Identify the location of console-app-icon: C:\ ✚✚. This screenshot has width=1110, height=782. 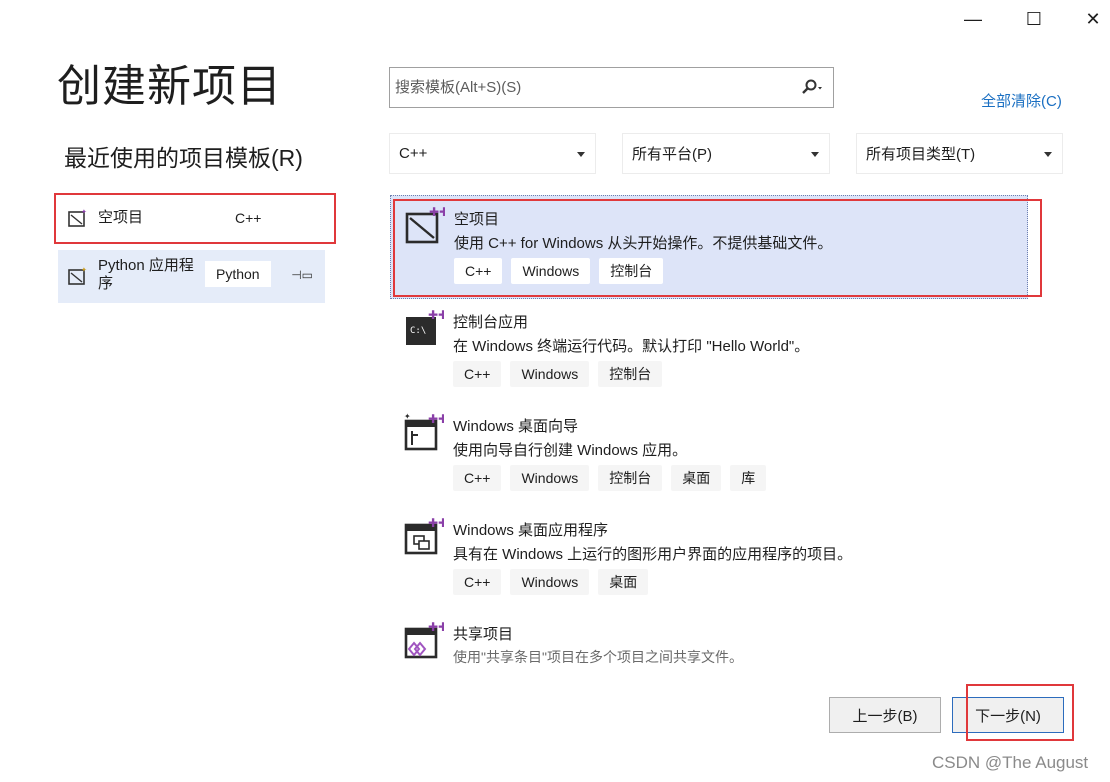
(425, 326).